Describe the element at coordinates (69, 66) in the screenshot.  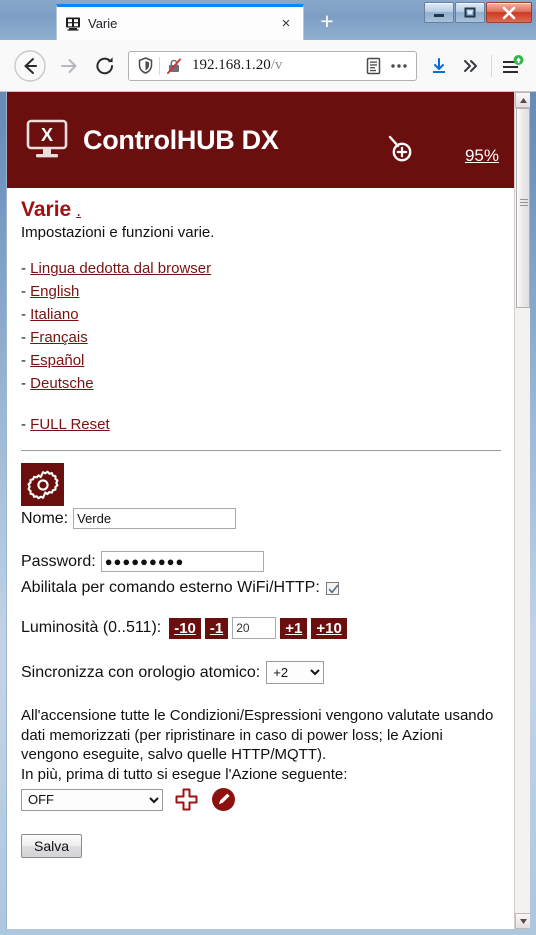
I see `forward-button` at that location.